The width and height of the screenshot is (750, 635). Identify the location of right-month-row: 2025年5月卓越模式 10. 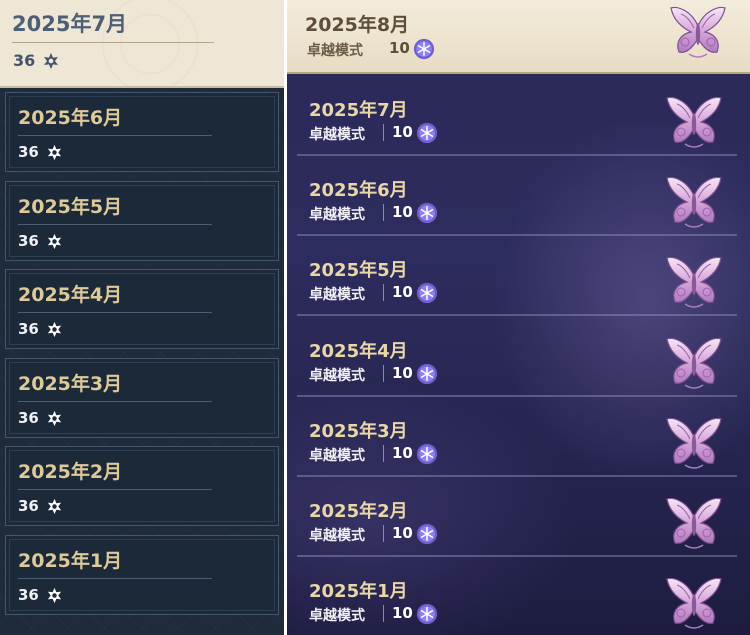
(517, 282).